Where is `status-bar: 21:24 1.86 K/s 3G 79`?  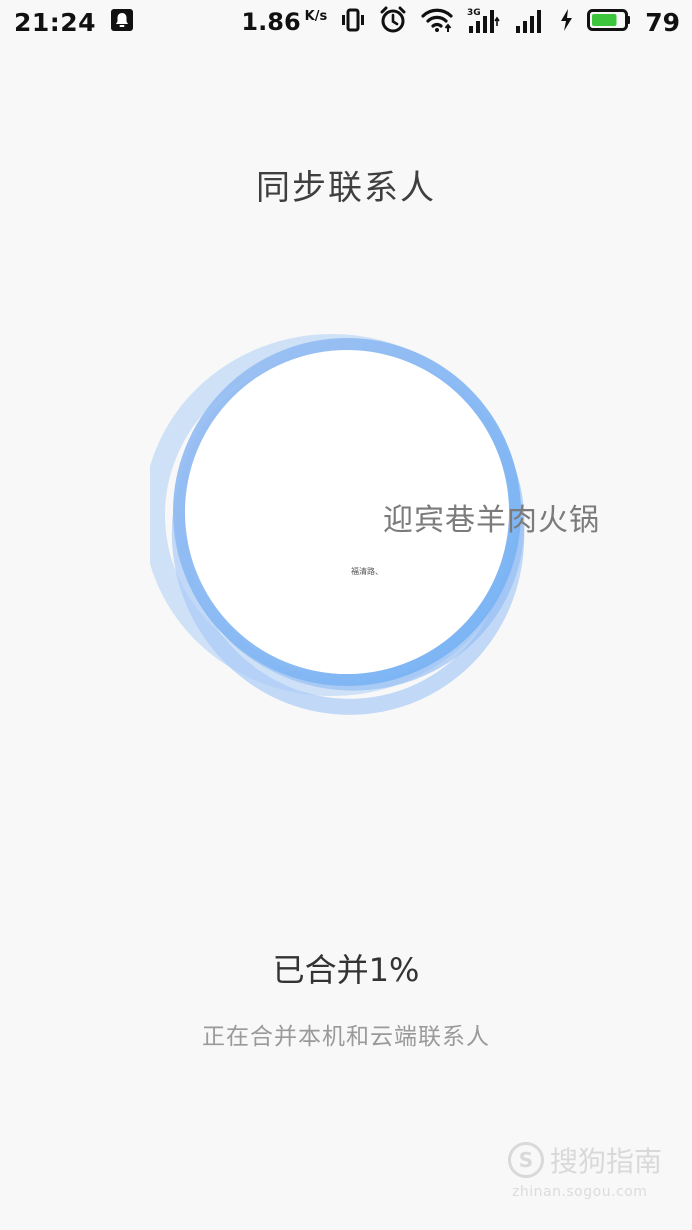
status-bar: 21:24 1.86 K/s 3G 79 is located at coordinates (346, 22).